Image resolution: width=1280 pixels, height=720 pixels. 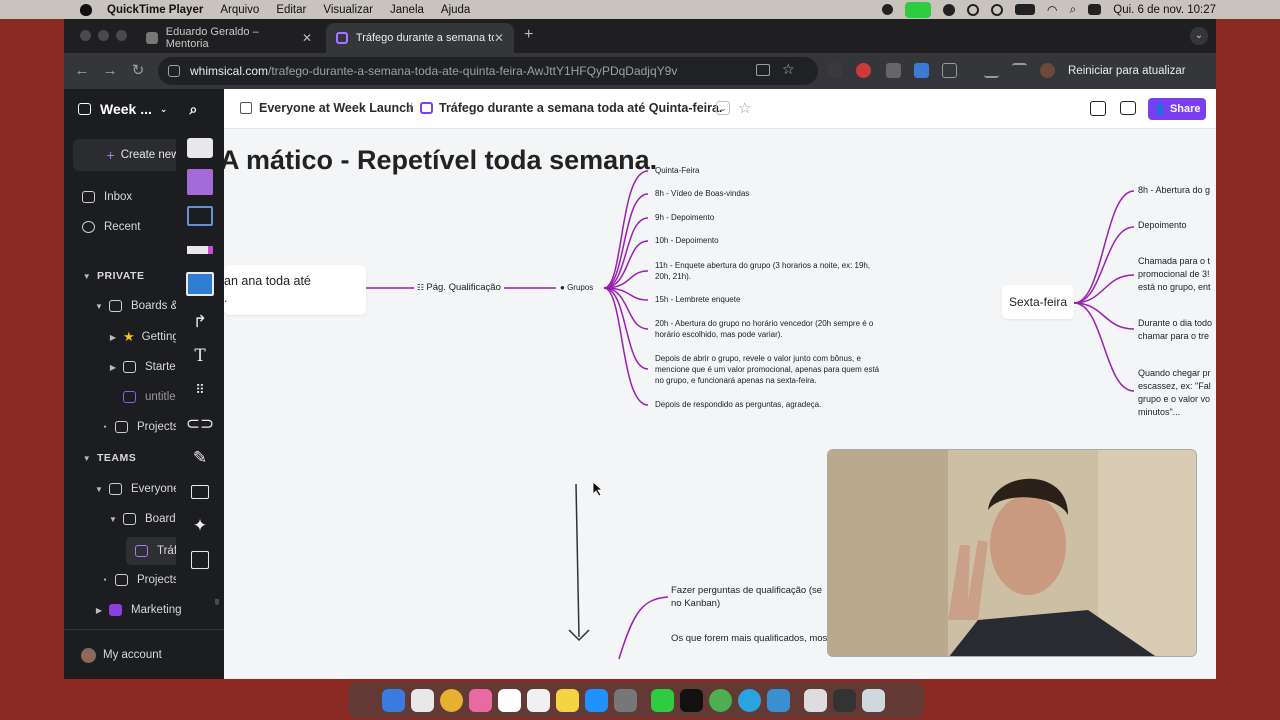 What do you see at coordinates (200, 424) in the screenshot?
I see `link-icon: ⊂⊃` at bounding box center [200, 424].